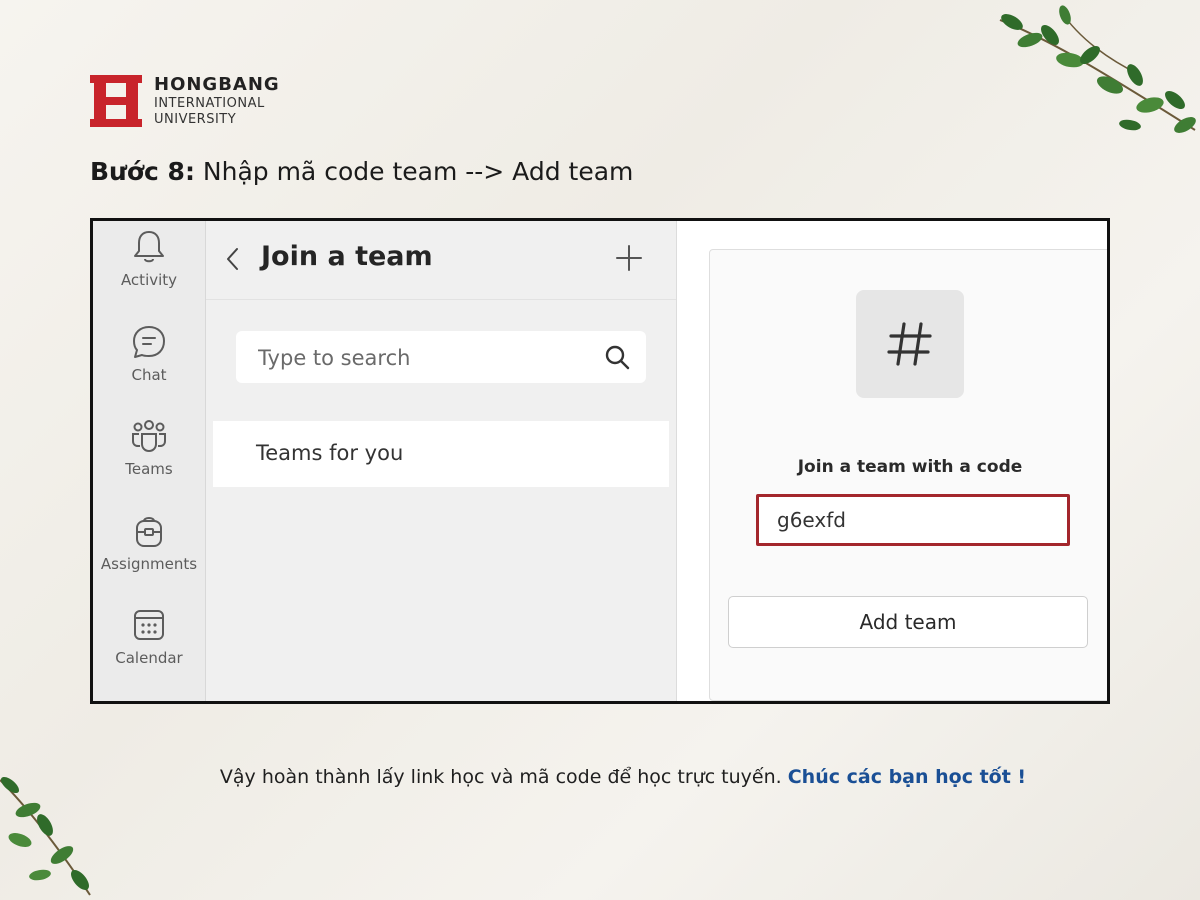 Image resolution: width=1200 pixels, height=900 pixels. I want to click on university-logo: HONGBANG INTERNATIONAL UNIVERSITY, so click(185, 101).